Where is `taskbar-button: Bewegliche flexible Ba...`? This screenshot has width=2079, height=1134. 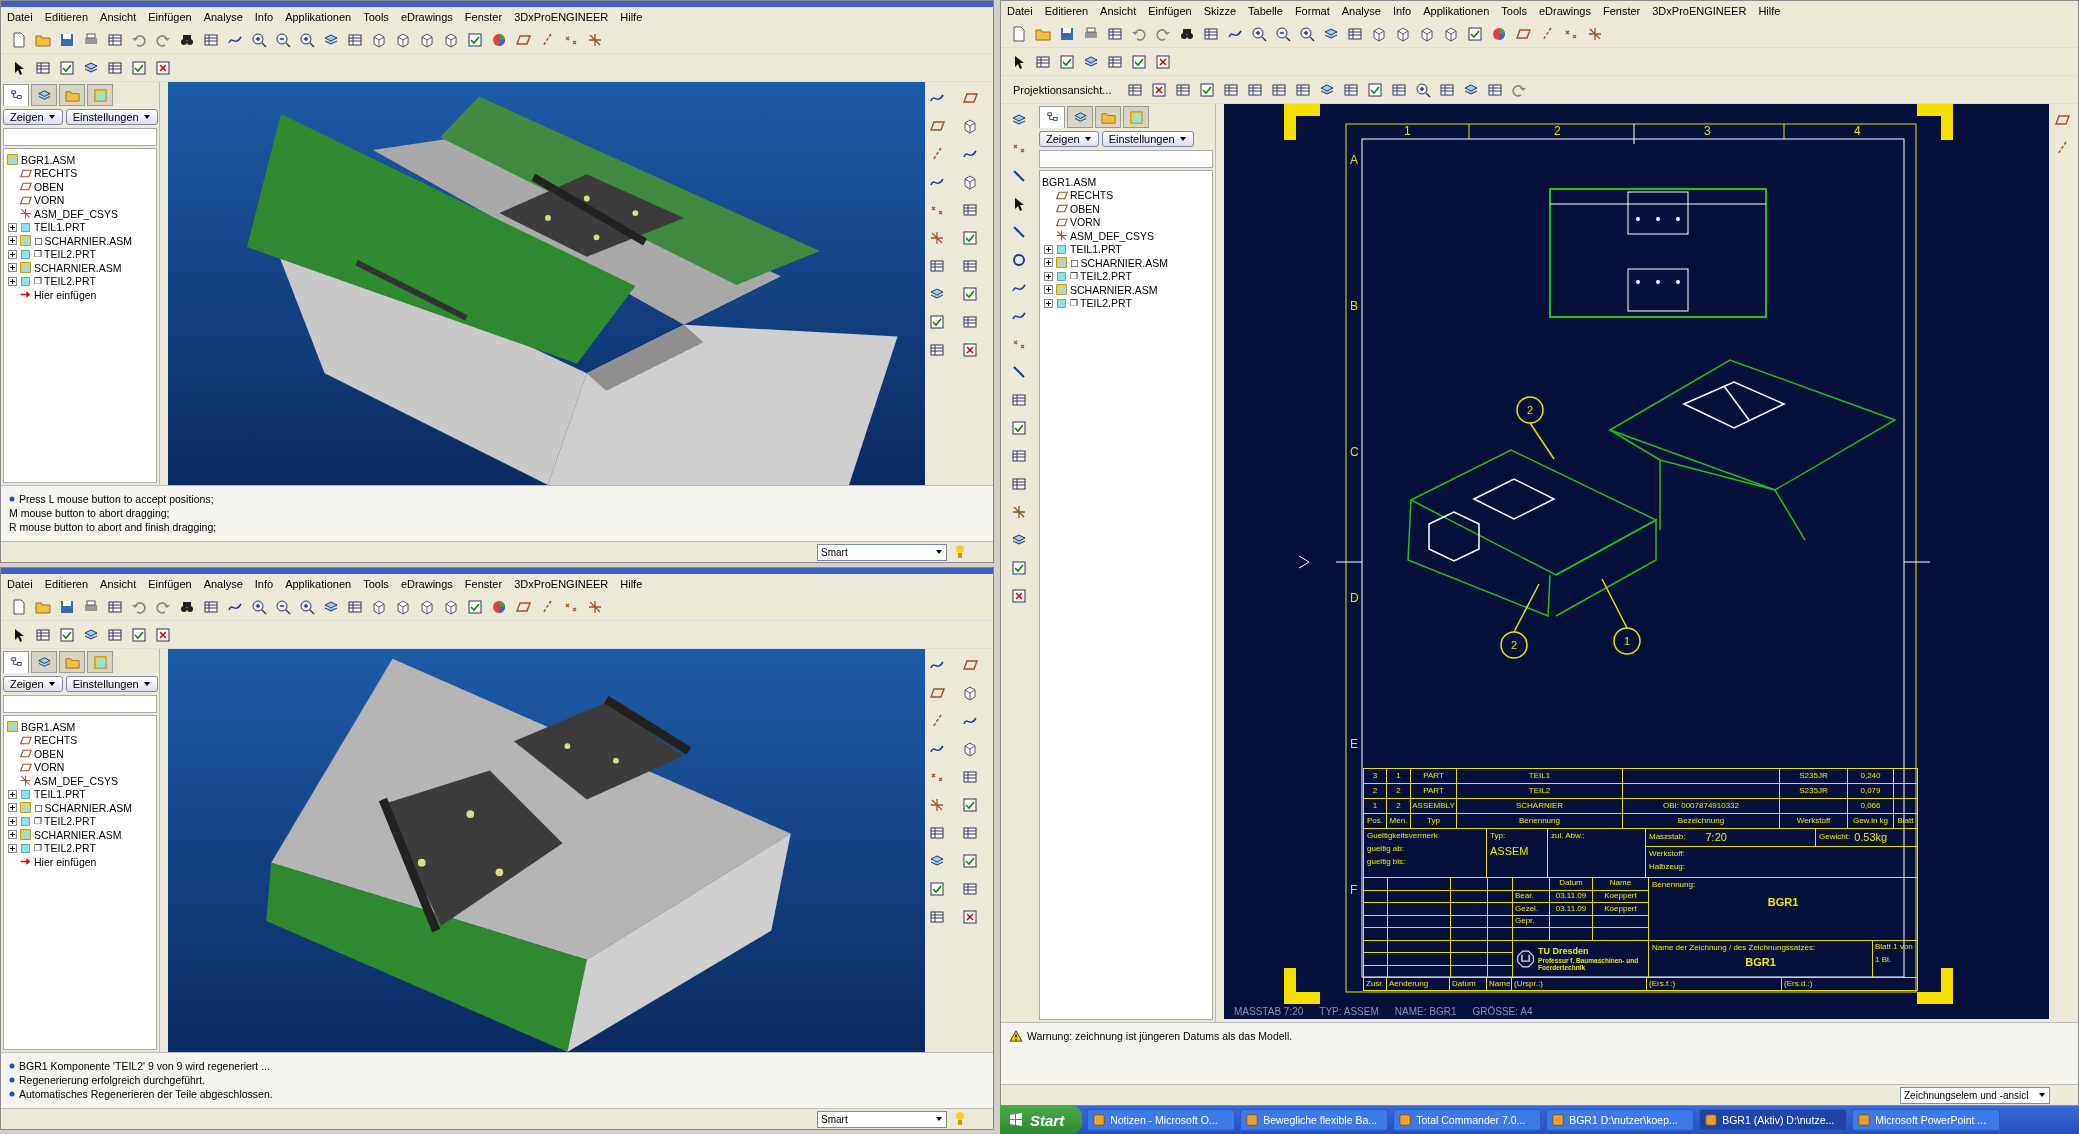 taskbar-button: Bewegliche flexible Ba... is located at coordinates (1314, 1120).